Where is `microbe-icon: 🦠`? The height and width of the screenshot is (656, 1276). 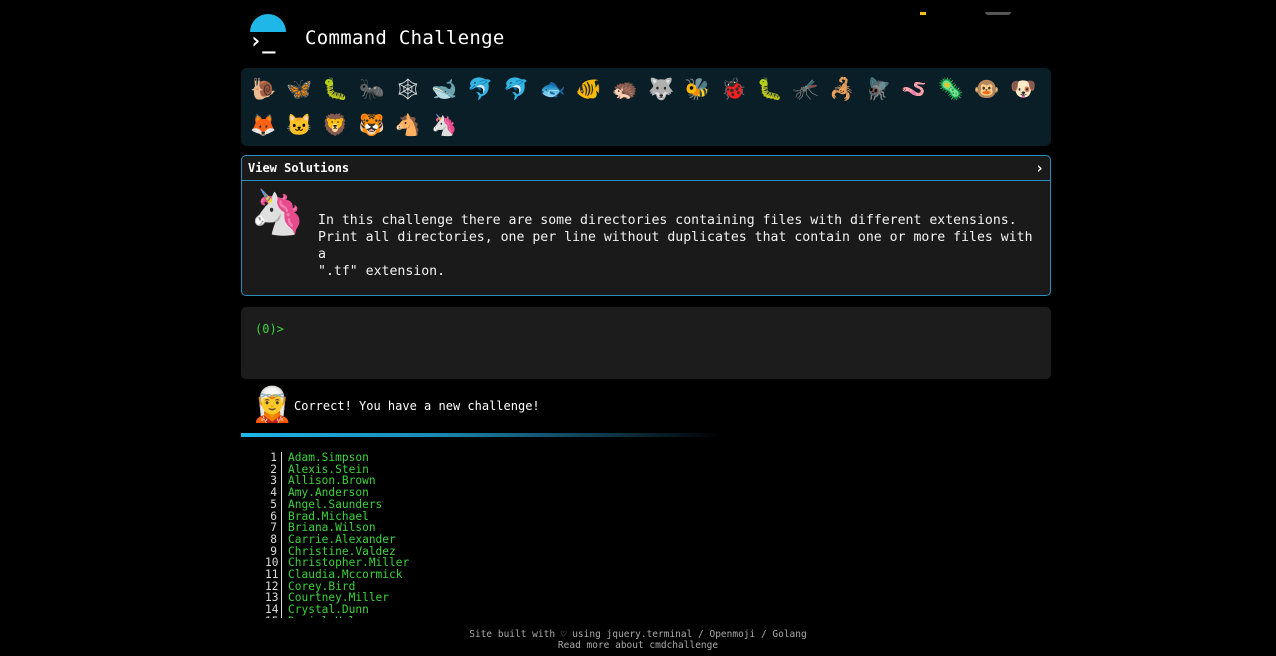
microbe-icon: 🦠 is located at coordinates (951, 89).